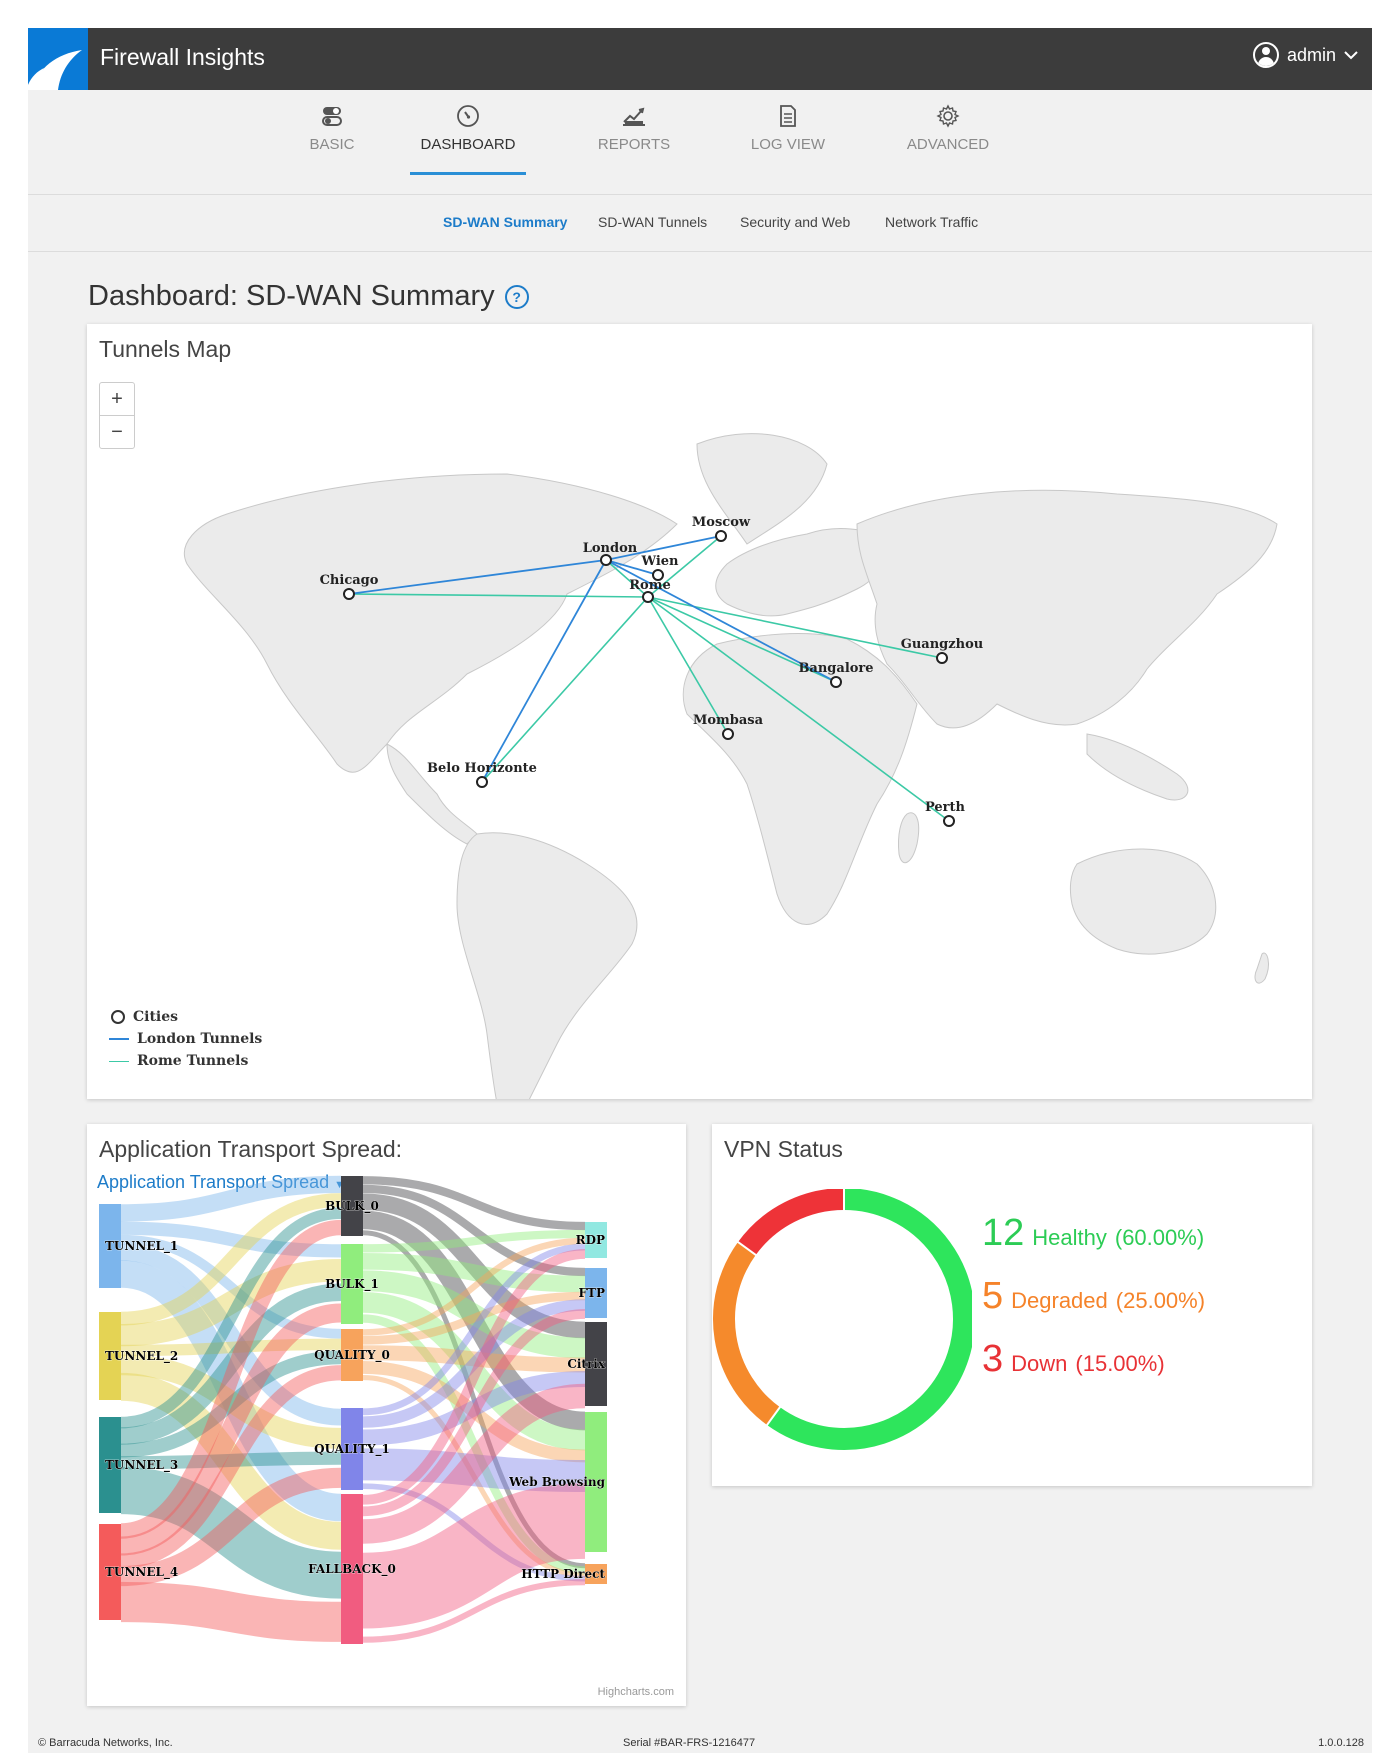 The width and height of the screenshot is (1385, 1761). Describe the element at coordinates (634, 116) in the screenshot. I see `chart-icon` at that location.